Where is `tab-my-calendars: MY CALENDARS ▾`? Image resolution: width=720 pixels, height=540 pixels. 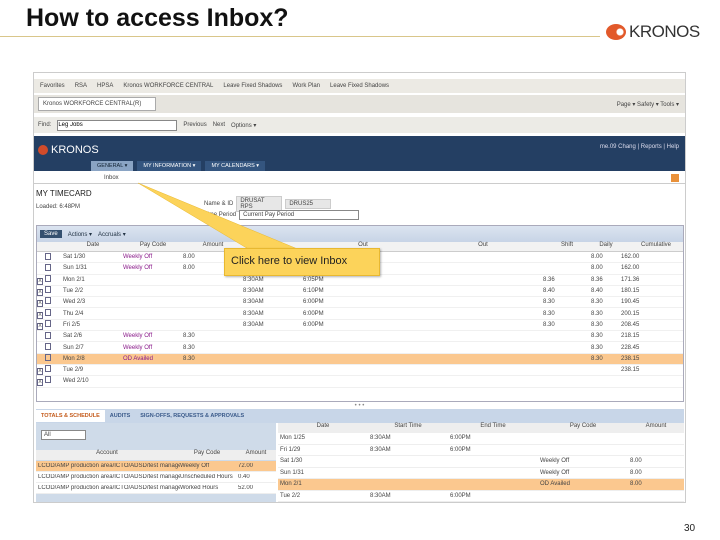 tab-my-calendars: MY CALENDARS ▾ is located at coordinates (235, 166).